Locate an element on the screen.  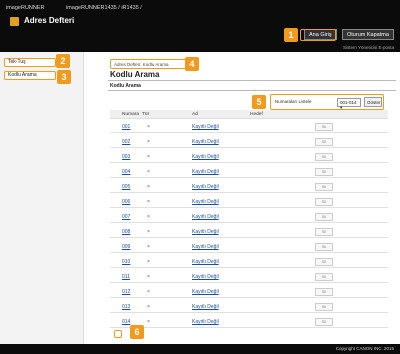
page-title: Kodlu Arama is located at coordinates (135, 74).